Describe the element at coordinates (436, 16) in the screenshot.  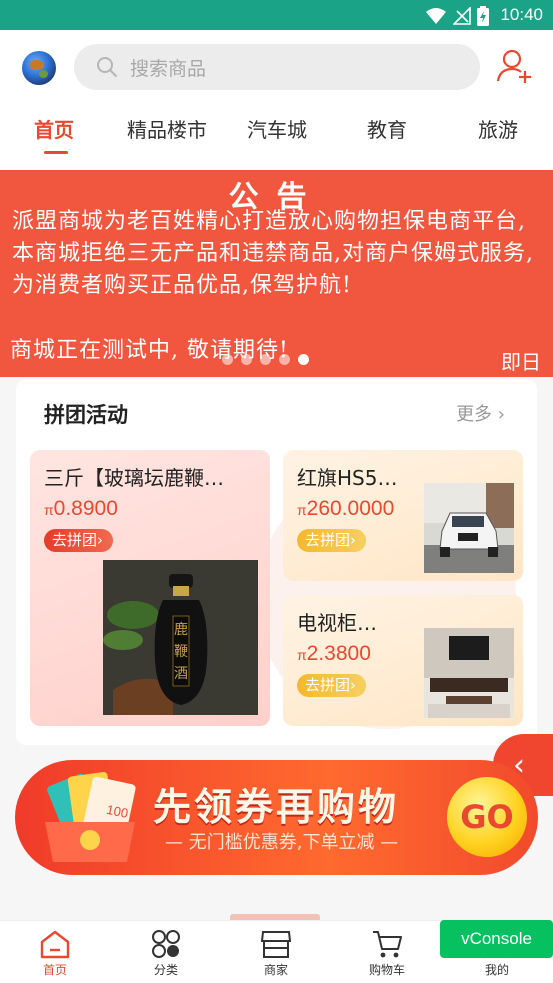
I see `wifi-icon` at that location.